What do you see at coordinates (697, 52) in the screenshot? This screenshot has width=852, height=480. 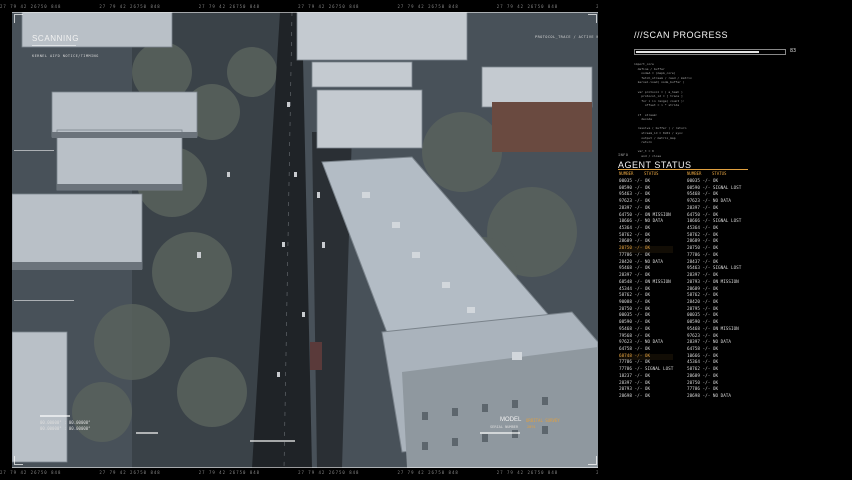 I see `scan-progress-fill` at bounding box center [697, 52].